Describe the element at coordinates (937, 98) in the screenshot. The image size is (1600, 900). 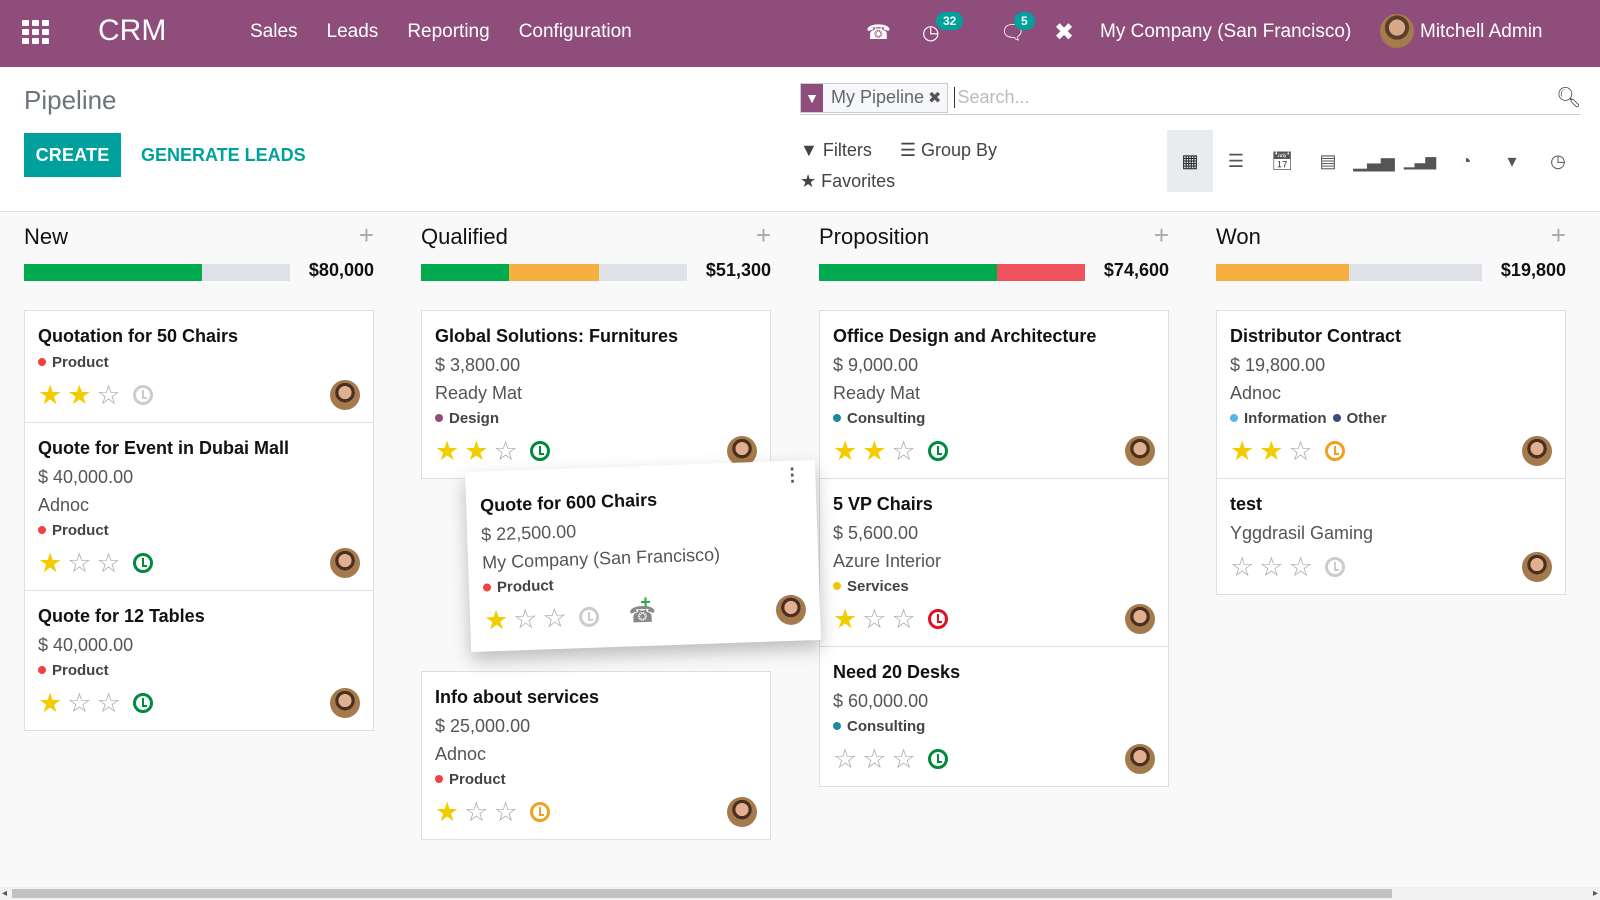
I see `remove-facet-icon: ✖` at that location.